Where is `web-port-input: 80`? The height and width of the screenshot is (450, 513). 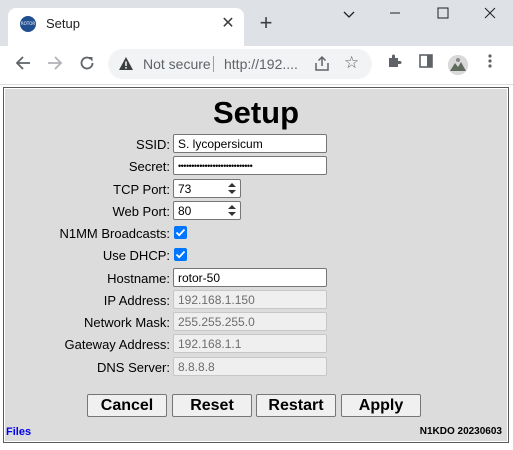 web-port-input: 80 is located at coordinates (207, 210).